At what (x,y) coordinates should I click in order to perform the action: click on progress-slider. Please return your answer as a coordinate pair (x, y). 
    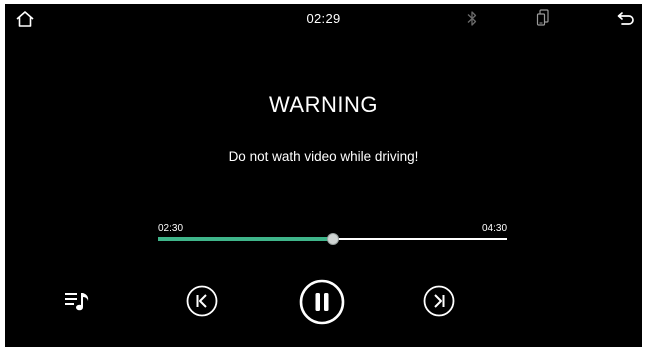
    Looking at the image, I should click on (332, 239).